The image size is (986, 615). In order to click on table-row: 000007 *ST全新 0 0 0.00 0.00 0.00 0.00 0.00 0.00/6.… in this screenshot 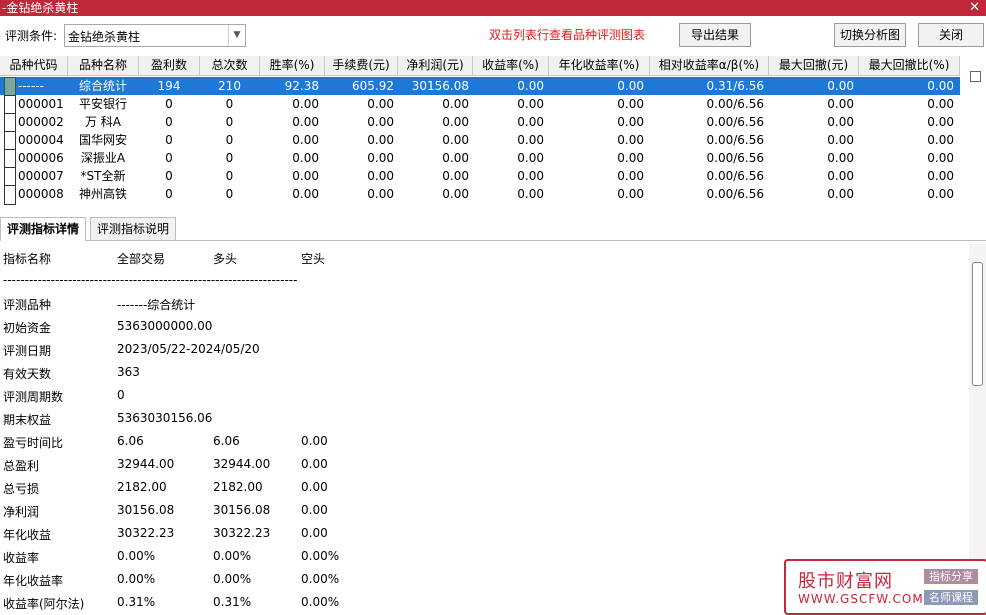, I will do `click(480, 177)`.